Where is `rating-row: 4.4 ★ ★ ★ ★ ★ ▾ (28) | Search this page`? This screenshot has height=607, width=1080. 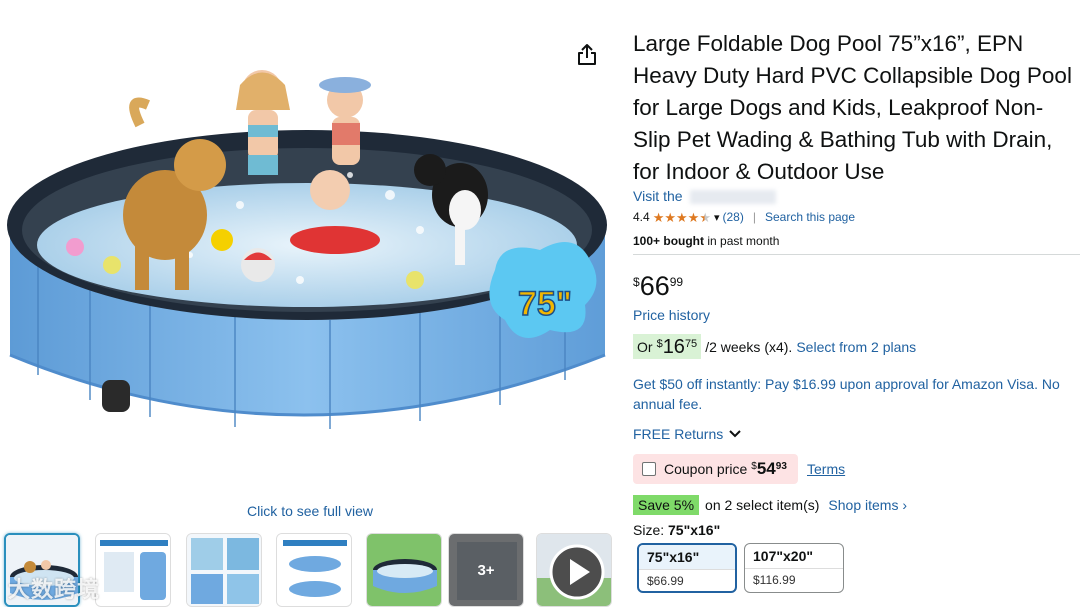
rating-row: 4.4 ★ ★ ★ ★ ★ ▾ (28) | Search this page is located at coordinates (744, 217).